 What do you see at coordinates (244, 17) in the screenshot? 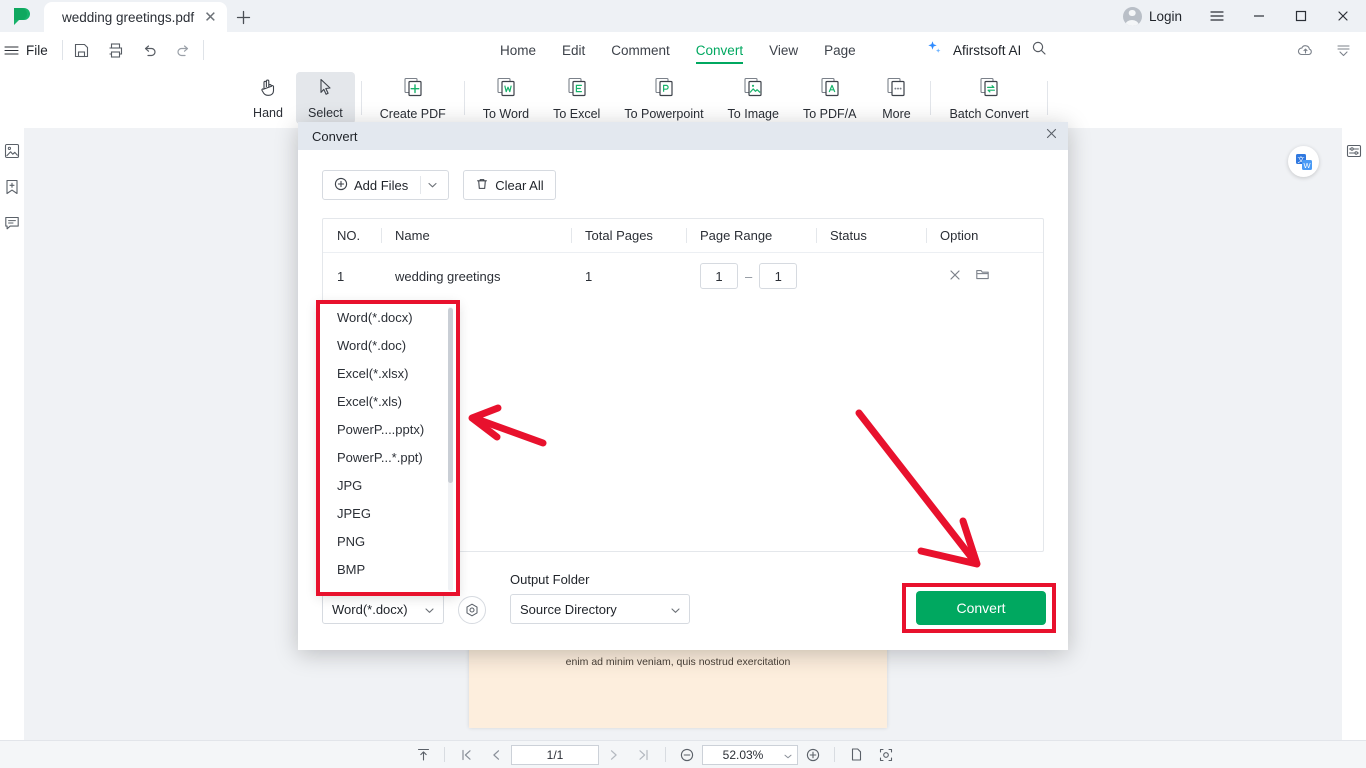
I see `plus-icon` at bounding box center [244, 17].